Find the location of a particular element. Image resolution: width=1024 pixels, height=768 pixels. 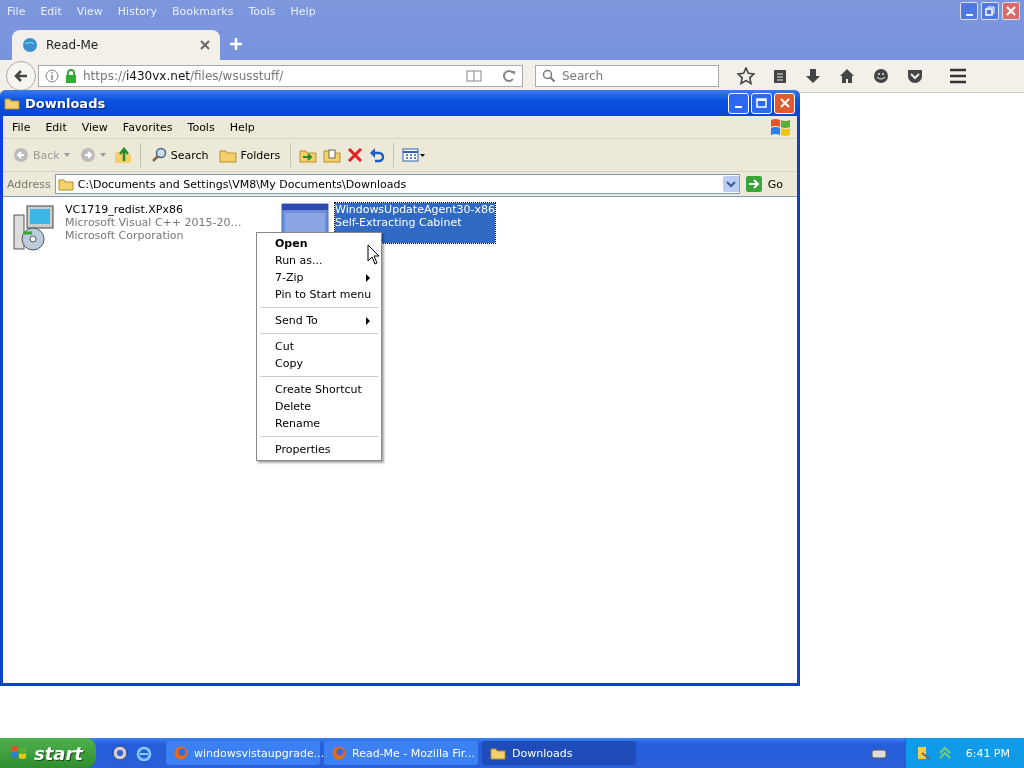

window-title: Downloads is located at coordinates (65, 103).